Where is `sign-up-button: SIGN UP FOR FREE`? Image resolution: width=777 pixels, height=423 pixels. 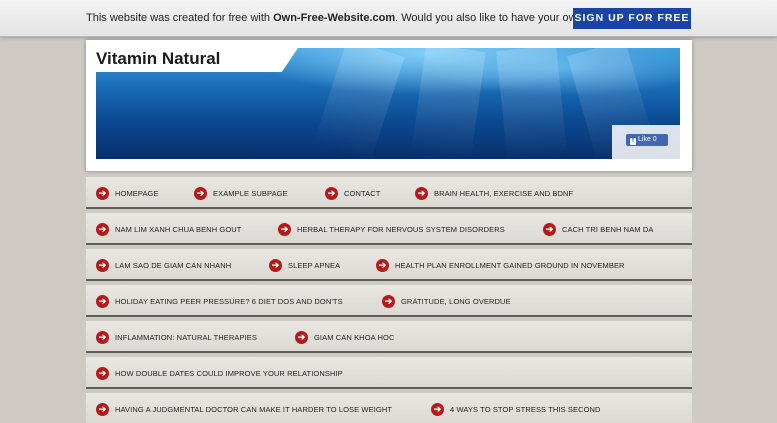
sign-up-button: SIGN UP FOR FREE is located at coordinates (632, 18).